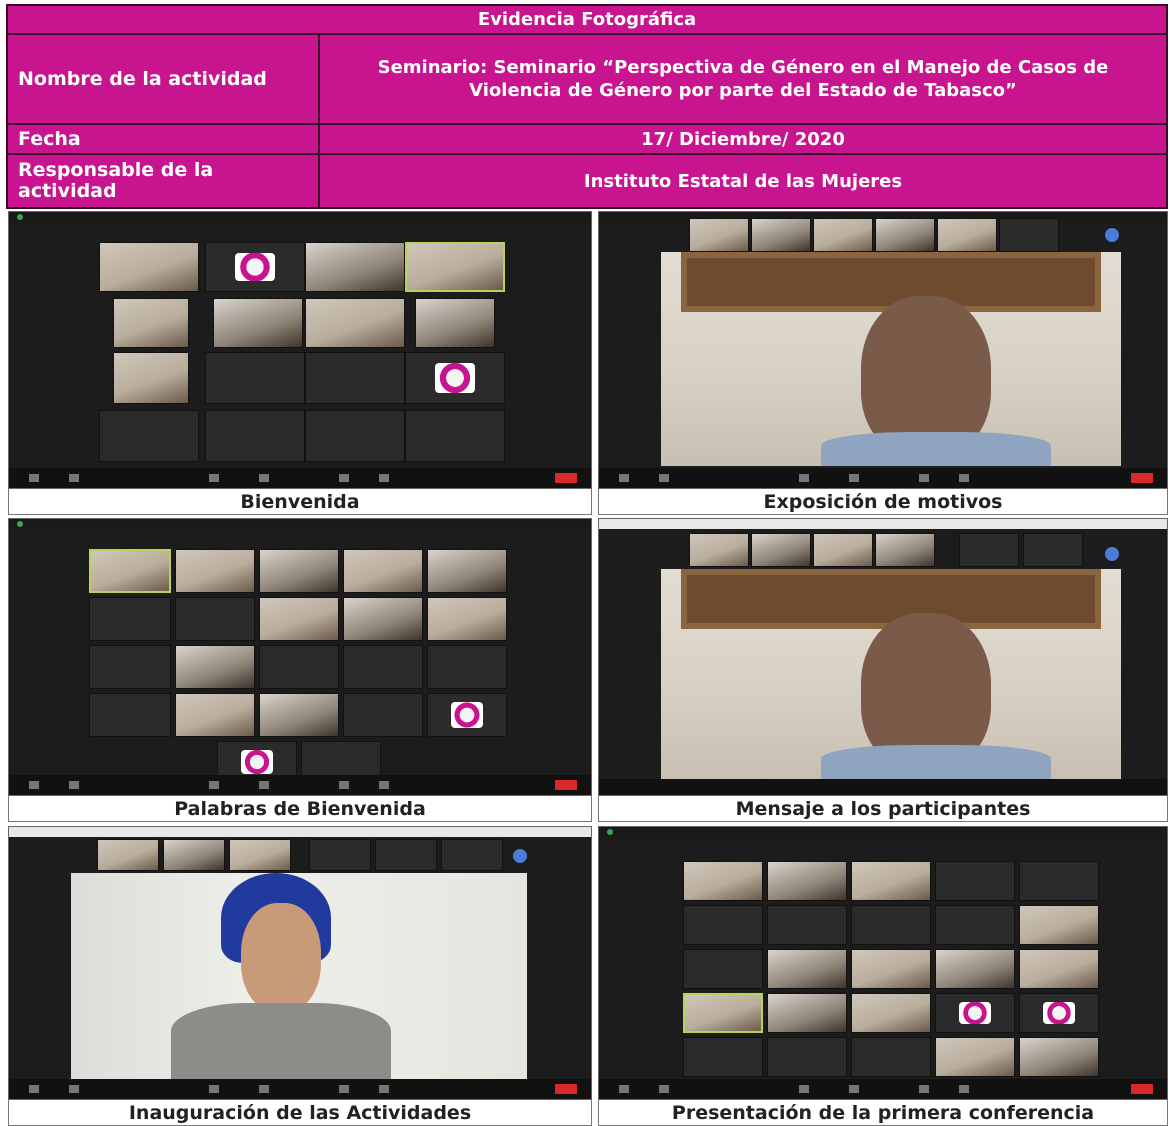 Image resolution: width=1172 pixels, height=1126 pixels. Describe the element at coordinates (300, 1113) in the screenshot. I see `caption-inauguracion-de-las-actividades: Inauguración de las Actividades` at that location.